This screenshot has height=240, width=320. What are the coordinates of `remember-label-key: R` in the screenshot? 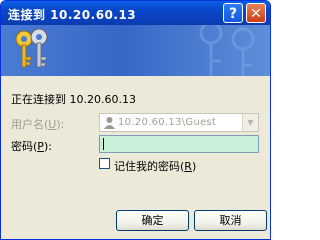 It's located at (188, 166).